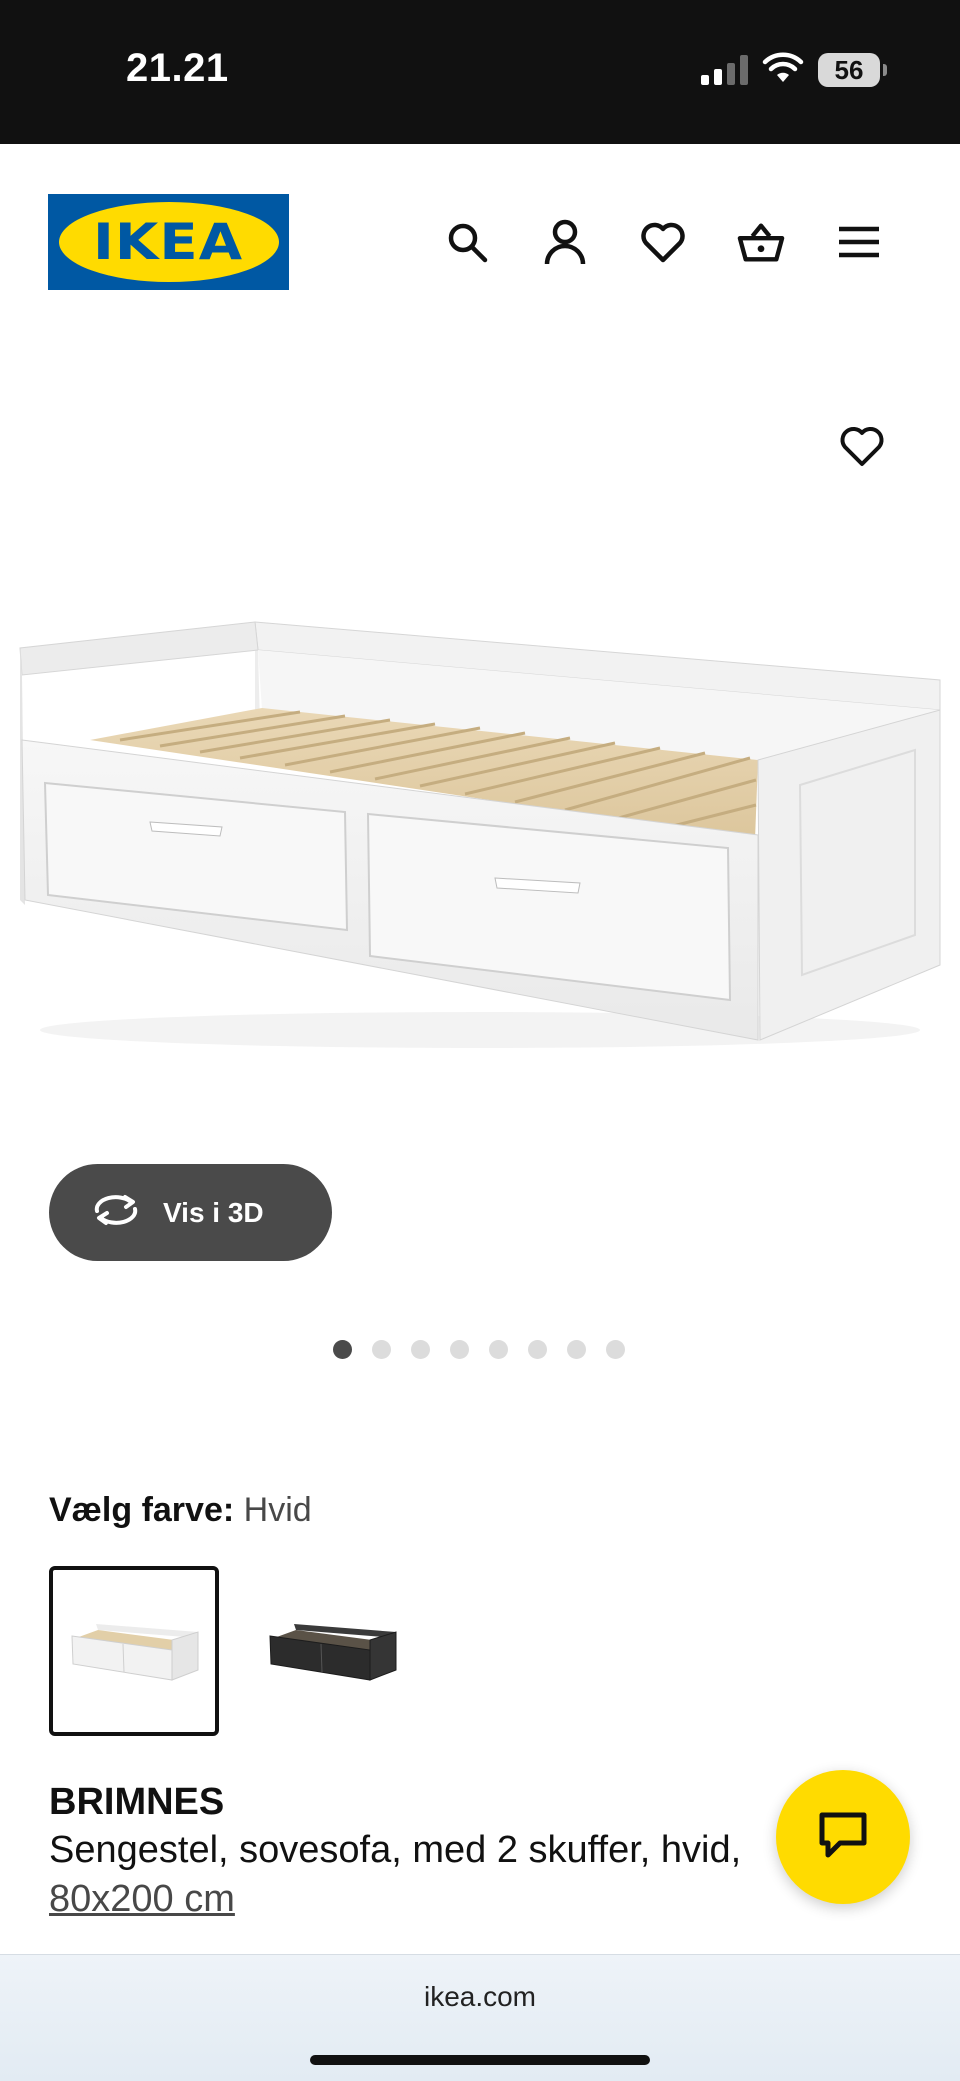 This screenshot has width=960, height=2081. Describe the element at coordinates (134, 1651) in the screenshot. I see `swatch-white` at that location.